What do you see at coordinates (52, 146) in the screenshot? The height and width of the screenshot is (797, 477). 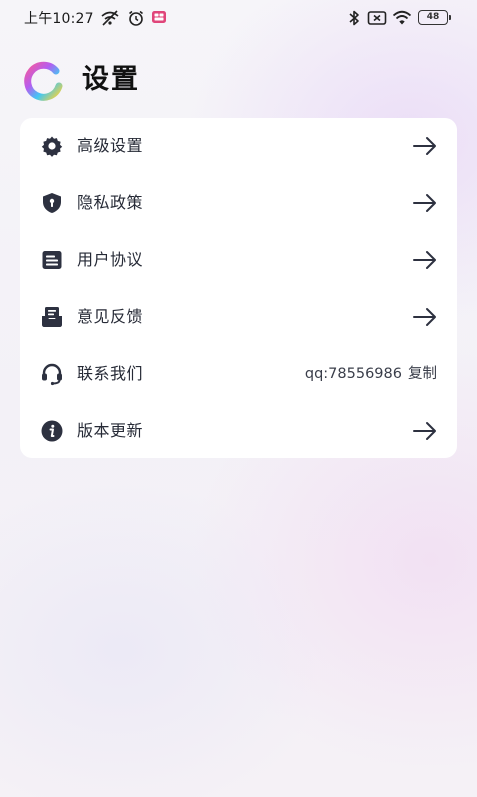 I see `gear-icon` at bounding box center [52, 146].